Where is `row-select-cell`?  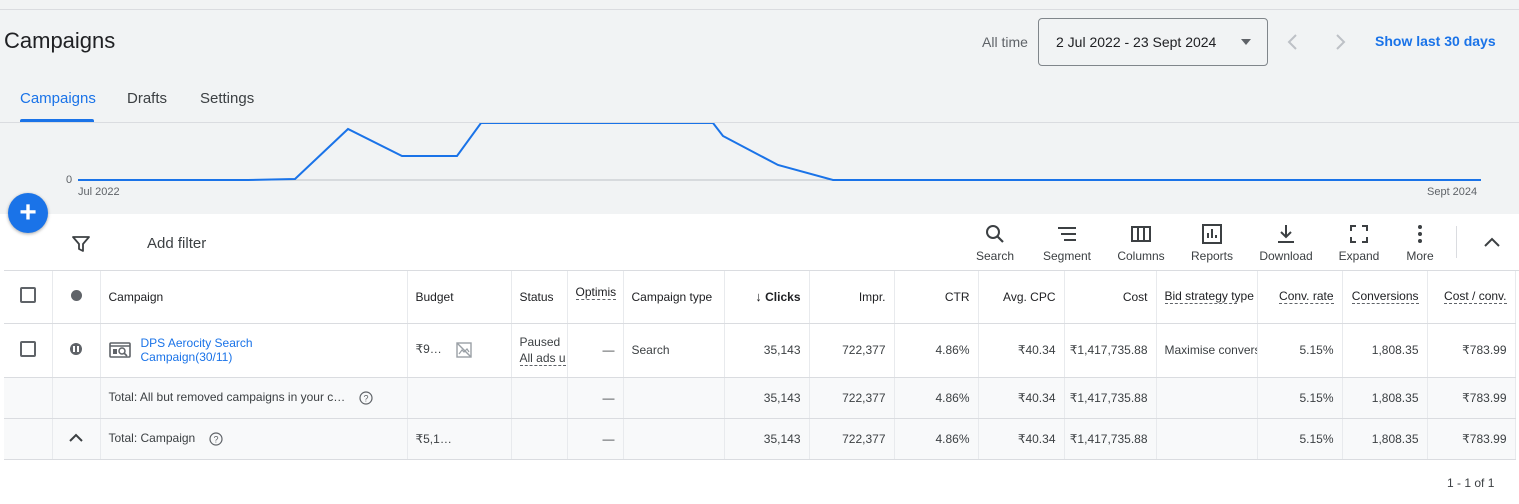 row-select-cell is located at coordinates (28, 350).